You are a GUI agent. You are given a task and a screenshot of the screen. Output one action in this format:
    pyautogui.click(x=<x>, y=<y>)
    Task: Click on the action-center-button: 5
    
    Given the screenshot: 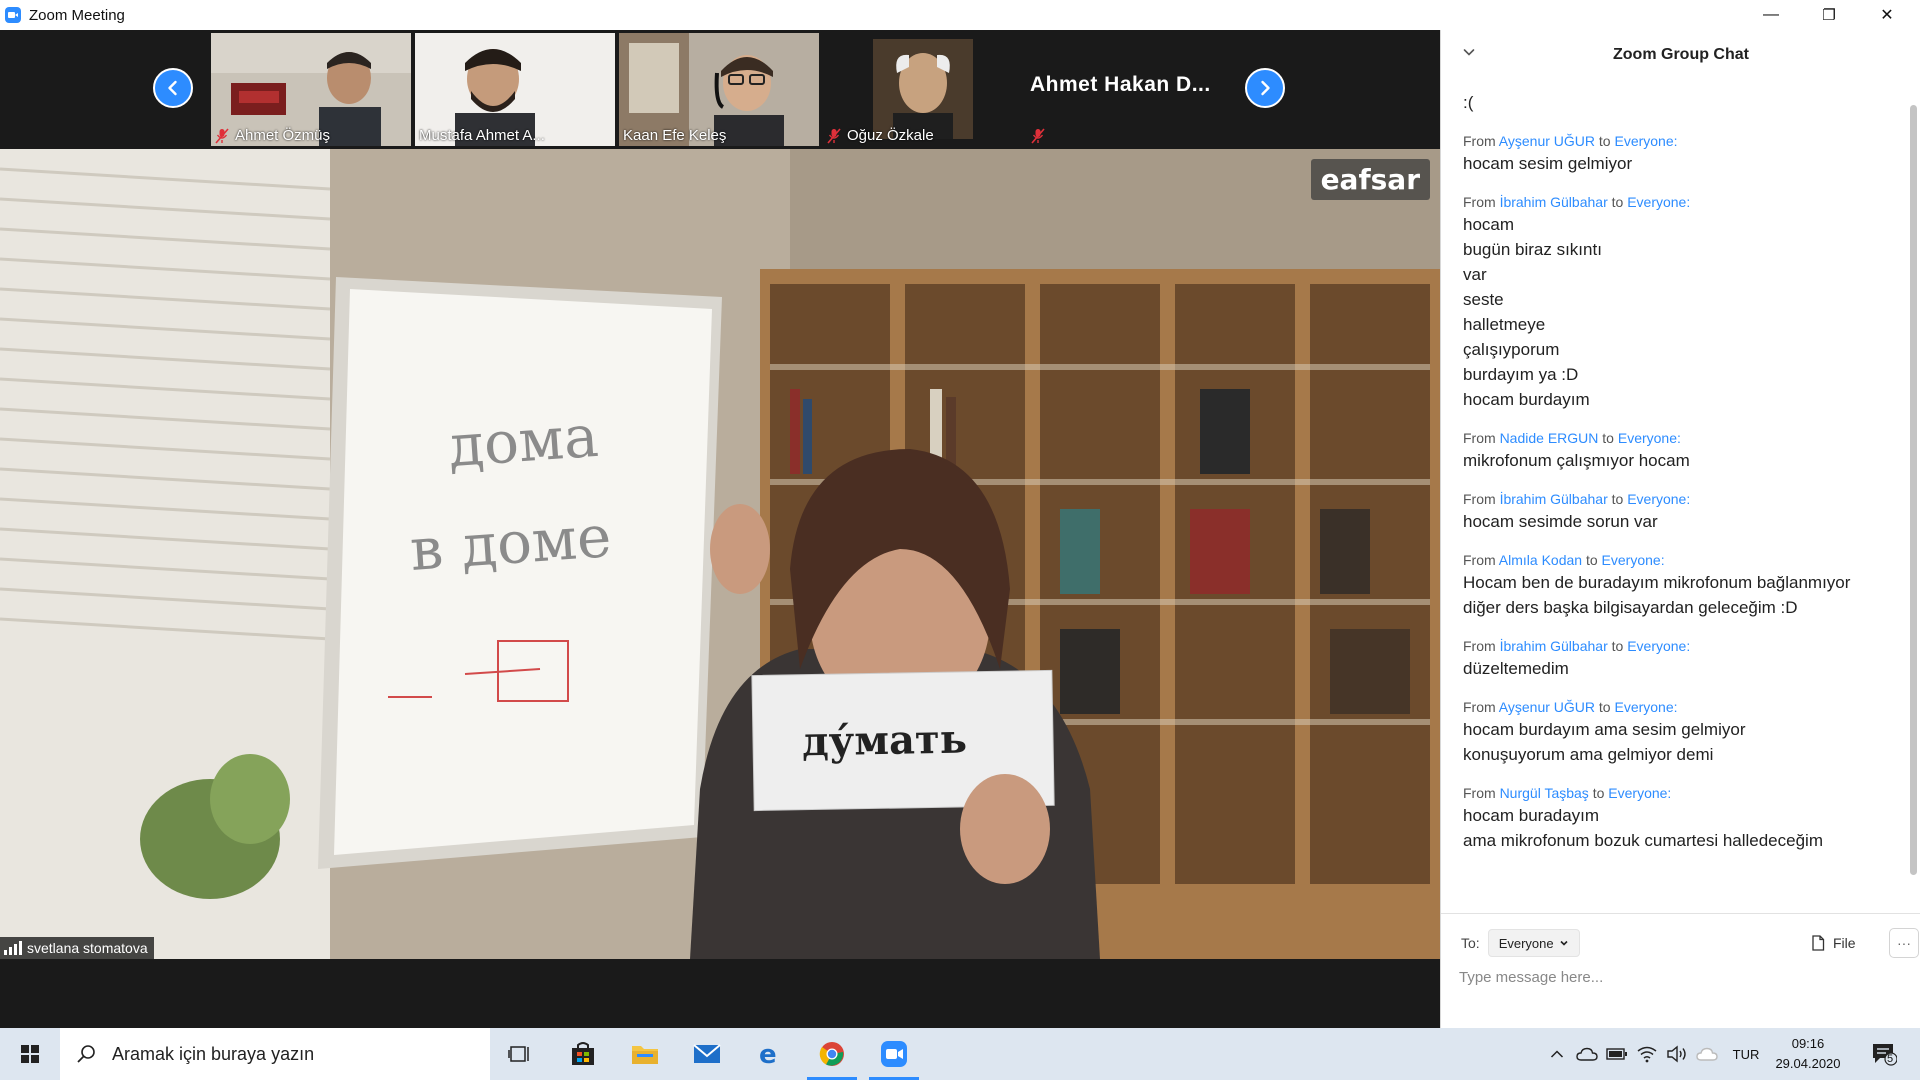 What is the action you would take?
    pyautogui.click(x=1884, y=1054)
    